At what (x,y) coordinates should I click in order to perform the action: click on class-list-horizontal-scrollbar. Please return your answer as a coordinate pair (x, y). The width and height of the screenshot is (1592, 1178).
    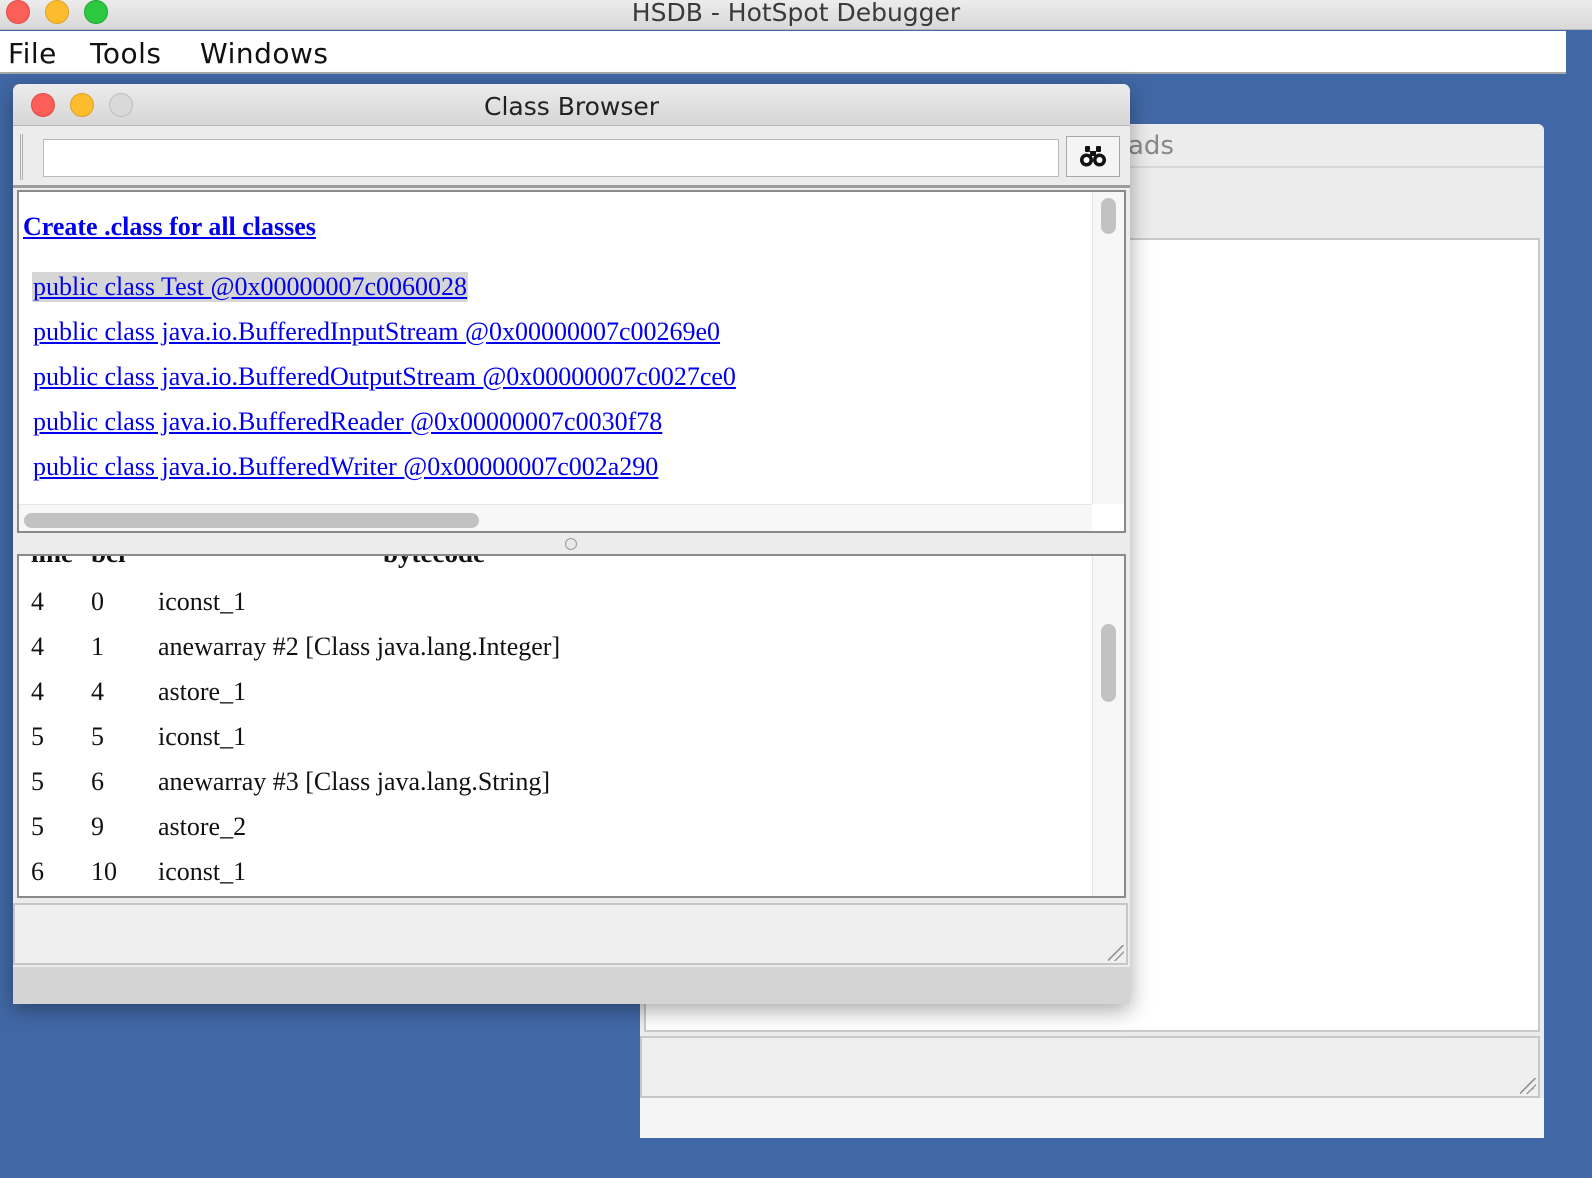
    Looking at the image, I should click on (555, 517).